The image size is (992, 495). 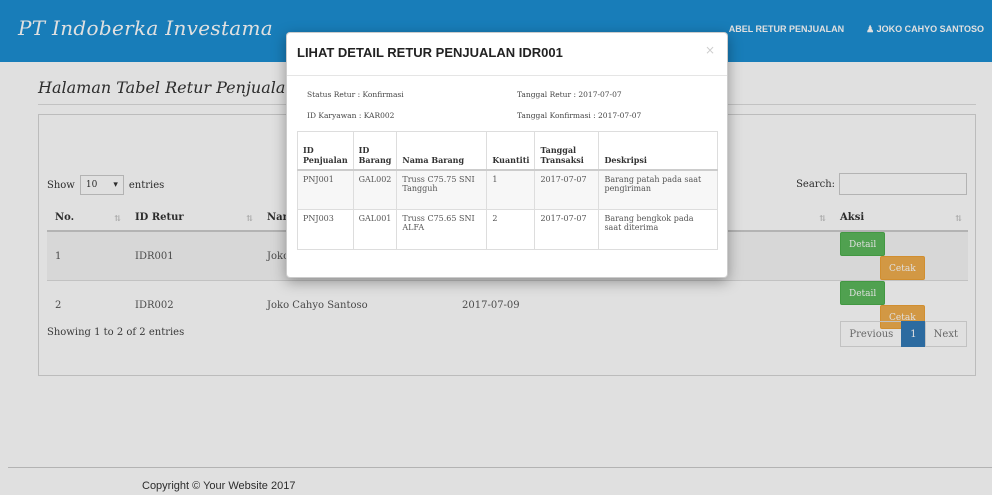 I want to click on cell-id-barang: GAL002, so click(x=375, y=189).